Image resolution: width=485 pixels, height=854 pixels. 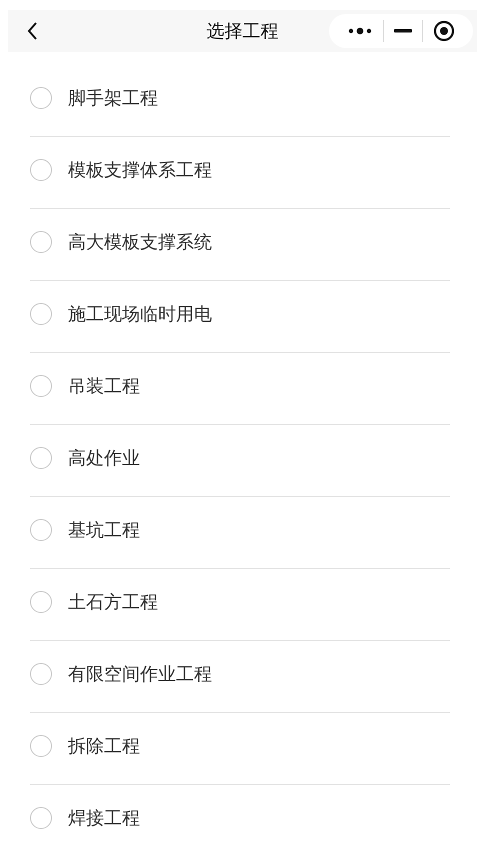 What do you see at coordinates (444, 31) in the screenshot?
I see `target-icon` at bounding box center [444, 31].